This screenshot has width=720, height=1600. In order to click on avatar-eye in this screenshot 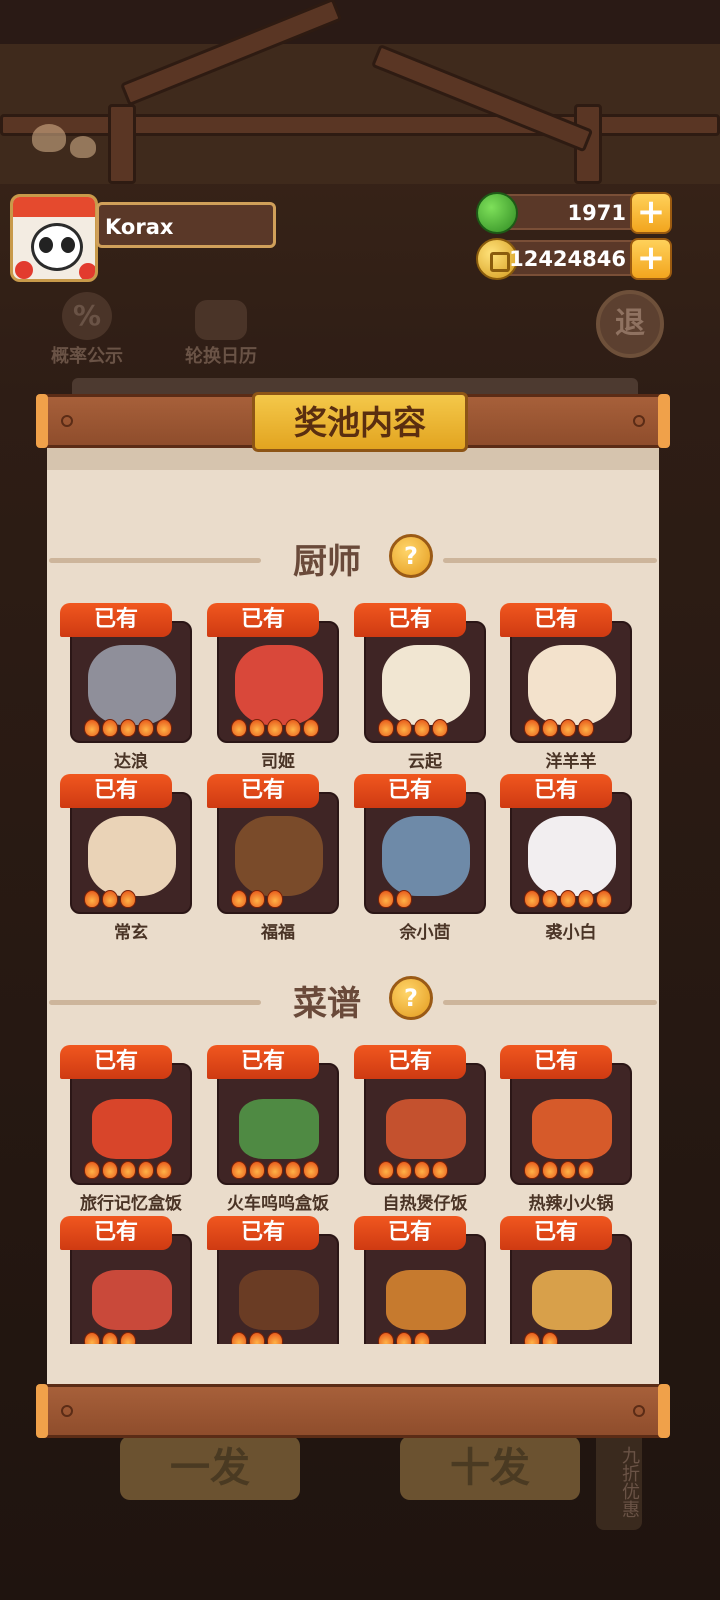, I will do `click(46, 245)`.